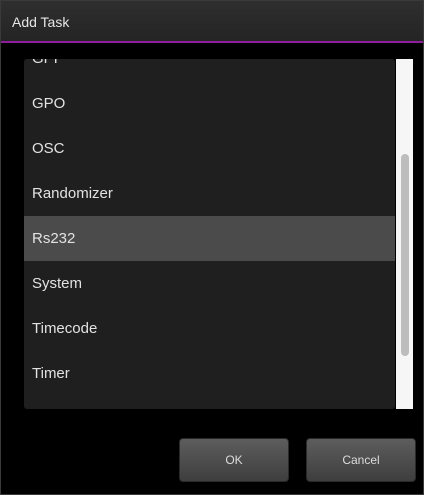  I want to click on list-item-system: System, so click(209, 283).